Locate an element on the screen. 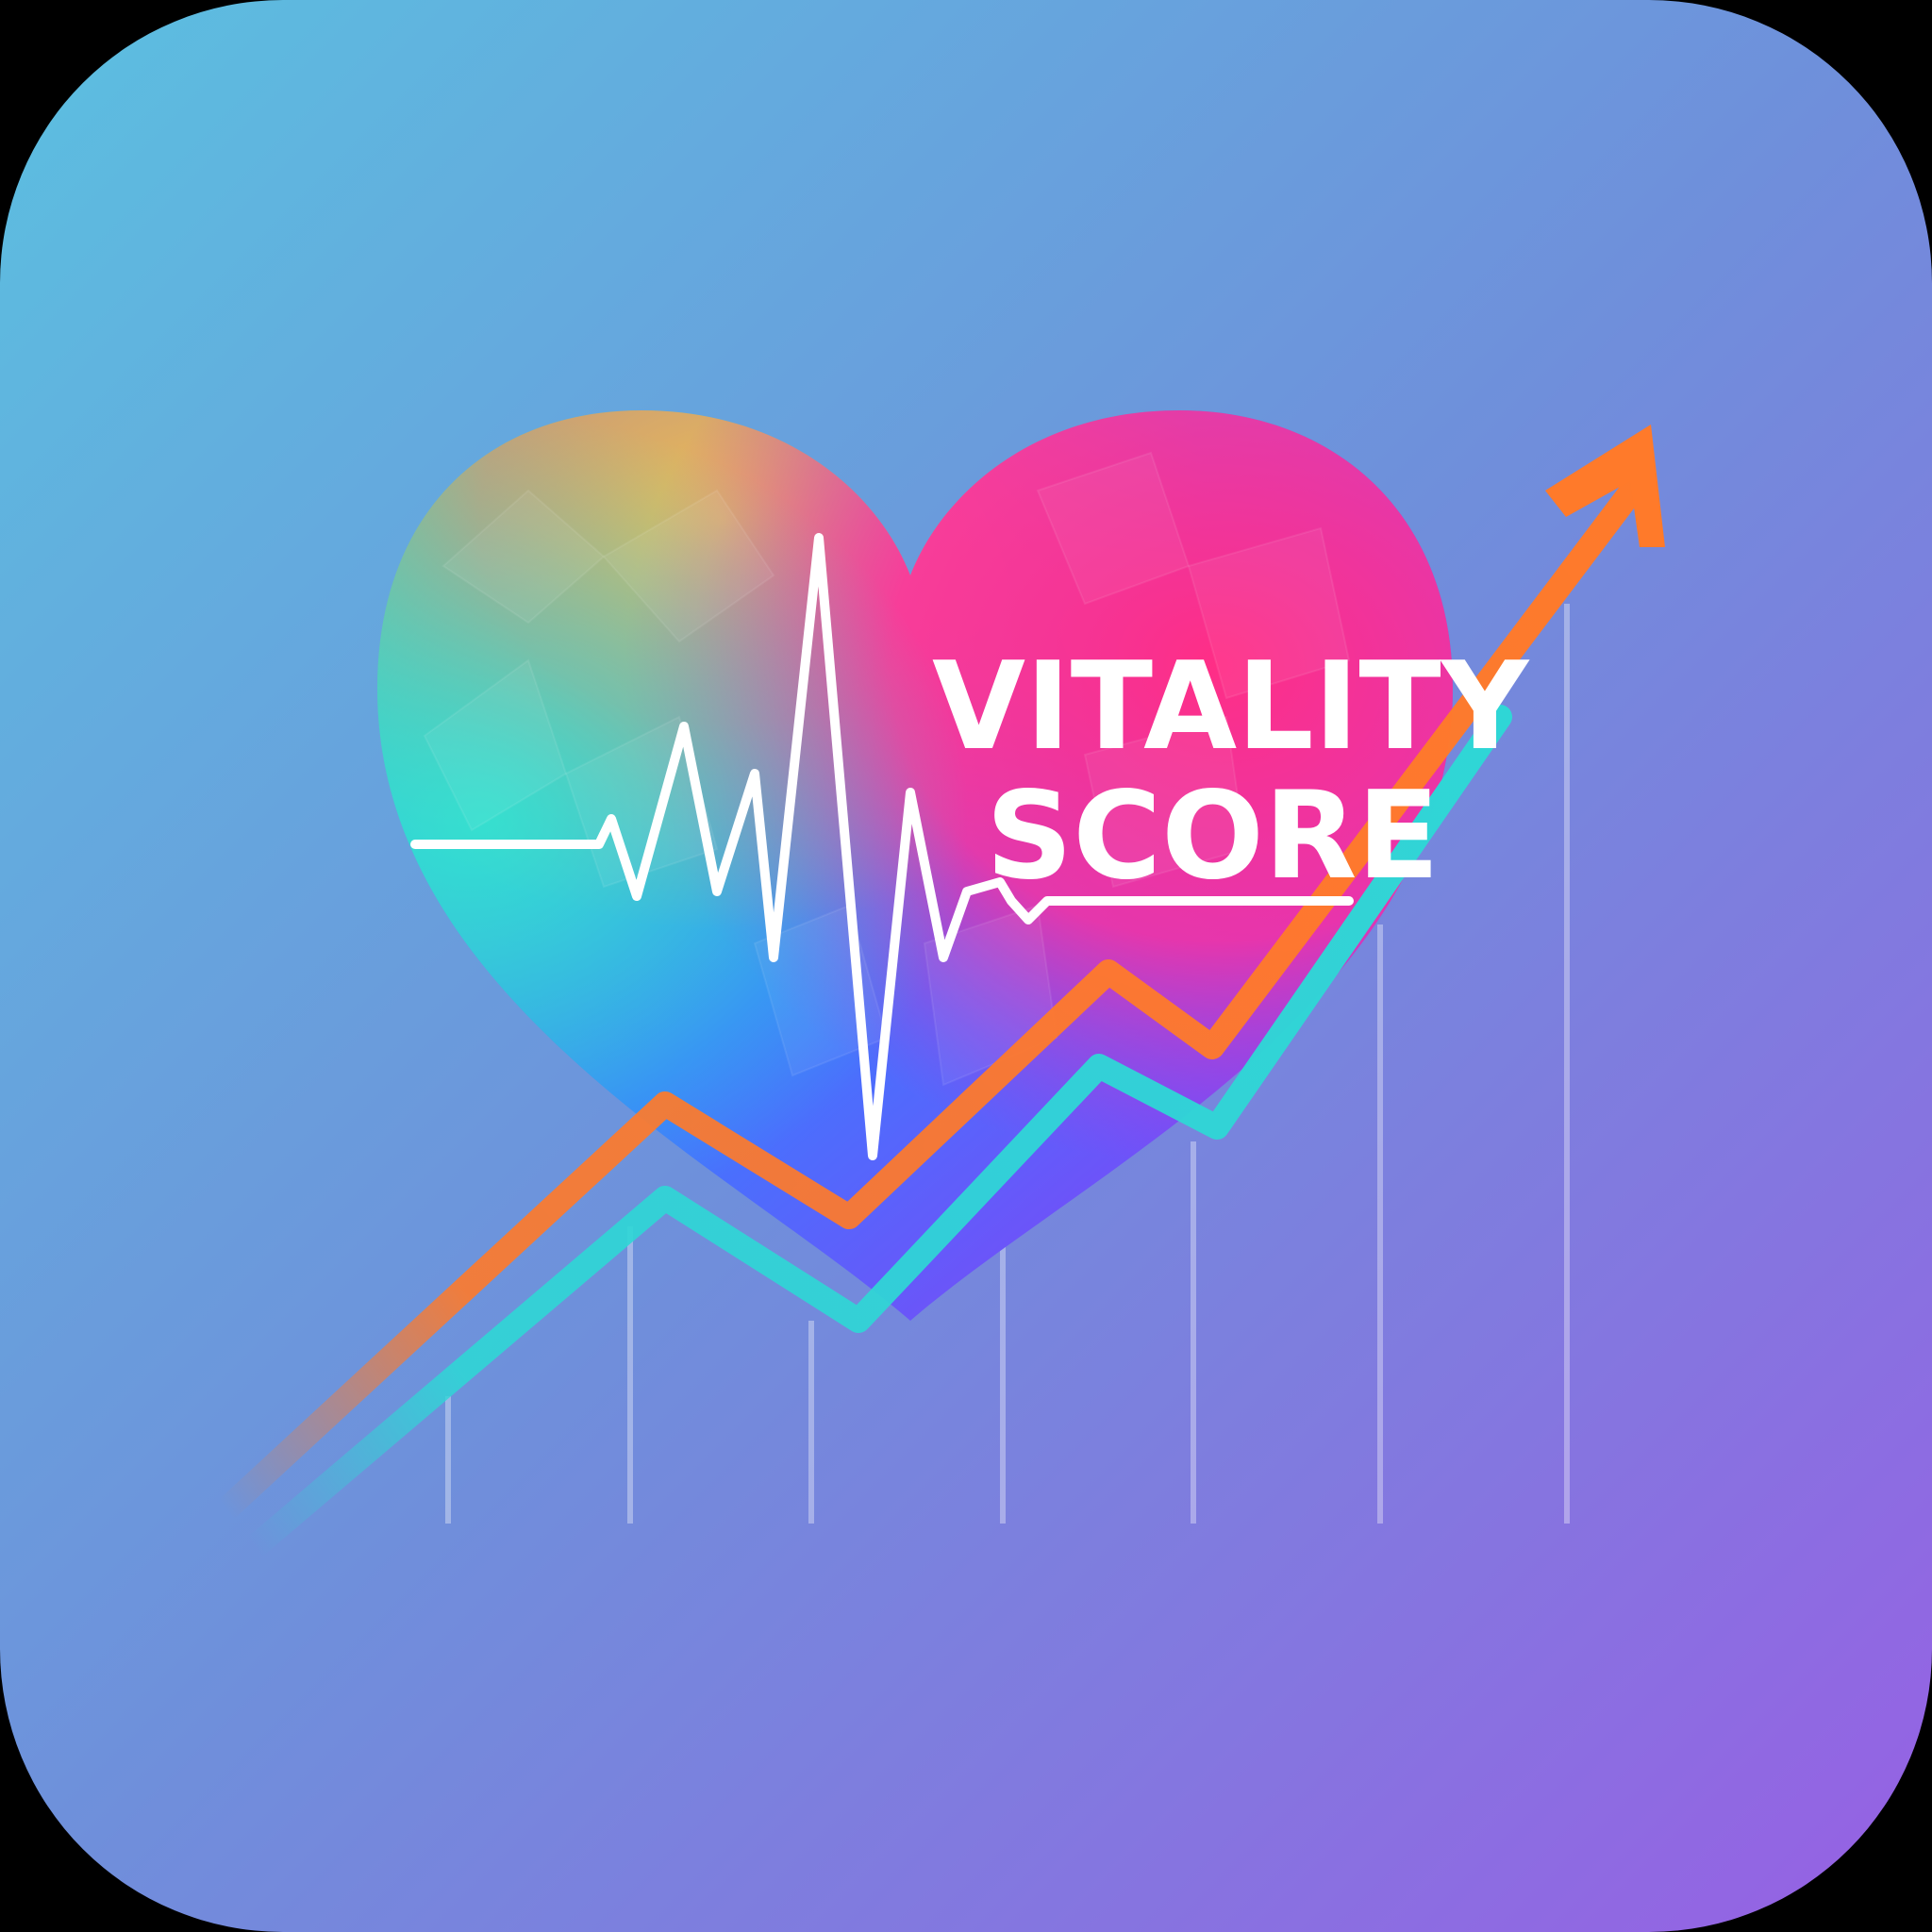 This screenshot has height=1932, width=1932. app-title-line-2: SCORE is located at coordinates (1213, 837).